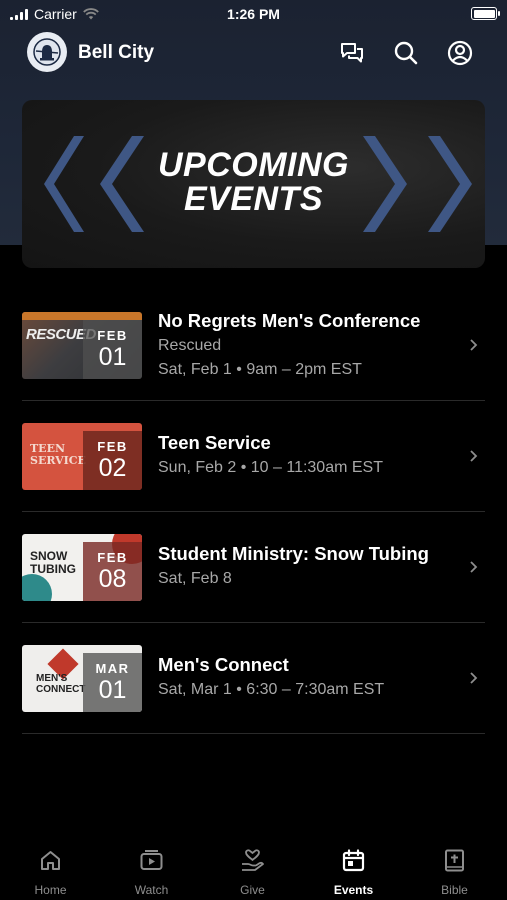  What do you see at coordinates (82, 316) in the screenshot?
I see `thumbnail-strip` at bounding box center [82, 316].